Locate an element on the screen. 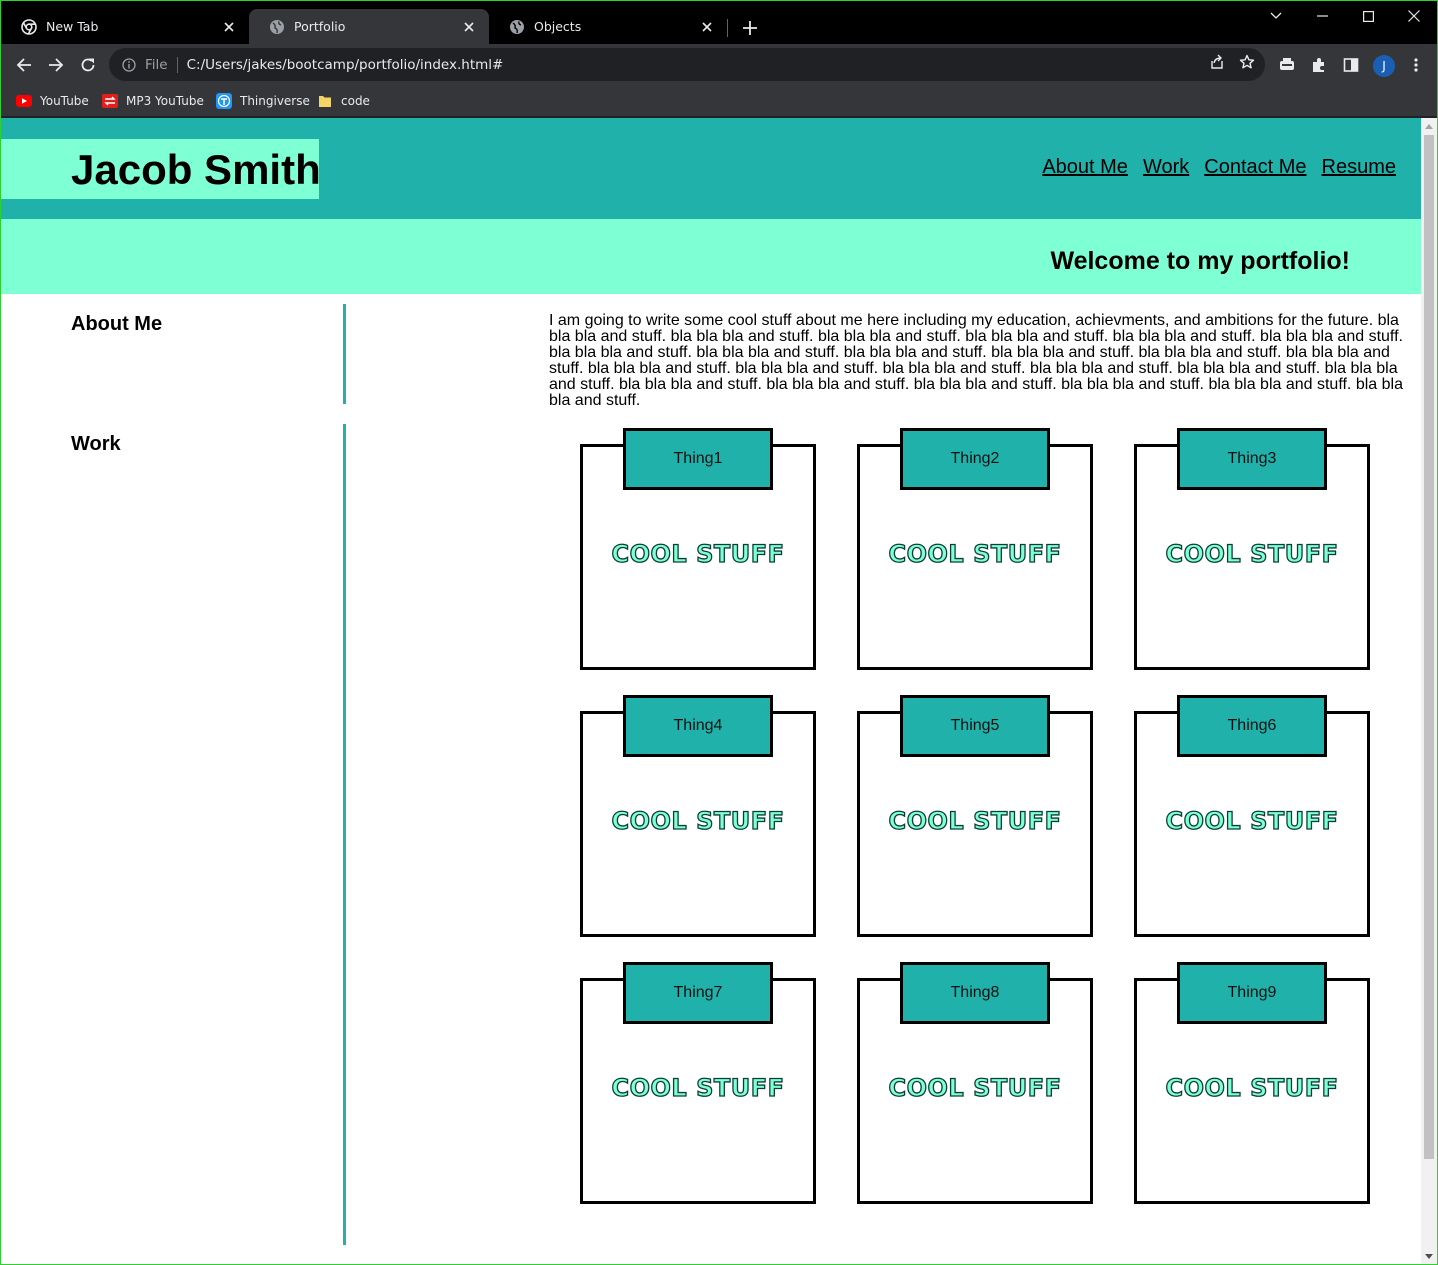 This screenshot has width=1438, height=1265. extensions-icon is located at coordinates (1319, 65).